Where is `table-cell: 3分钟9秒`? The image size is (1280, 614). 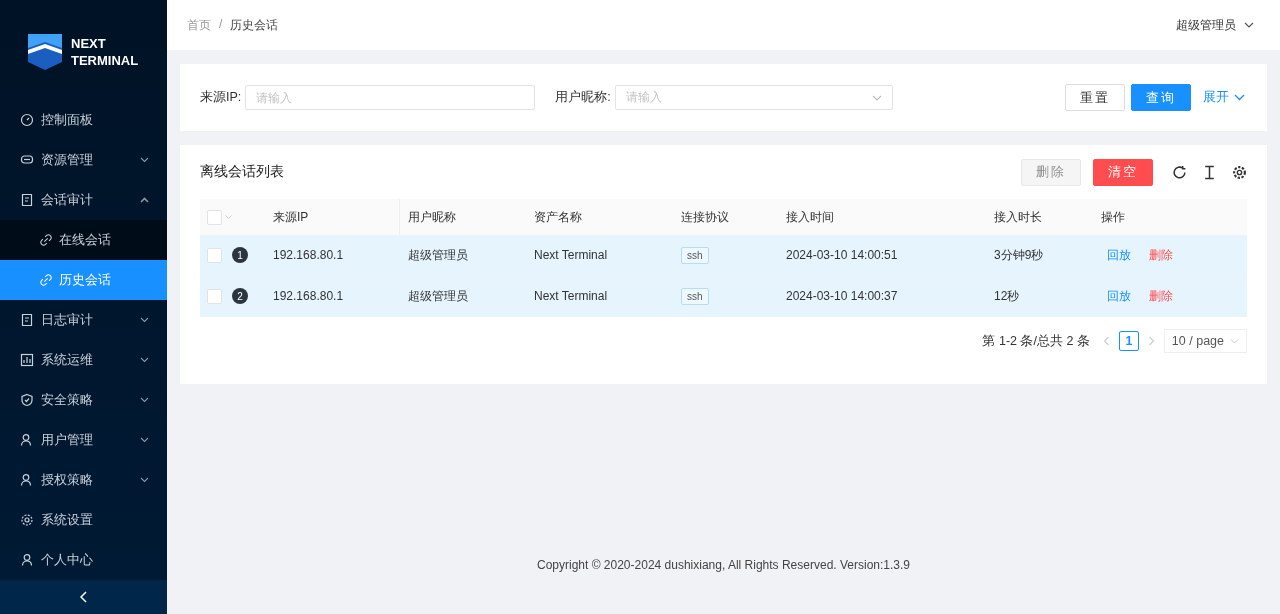 table-cell: 3分钟9秒 is located at coordinates (1019, 255).